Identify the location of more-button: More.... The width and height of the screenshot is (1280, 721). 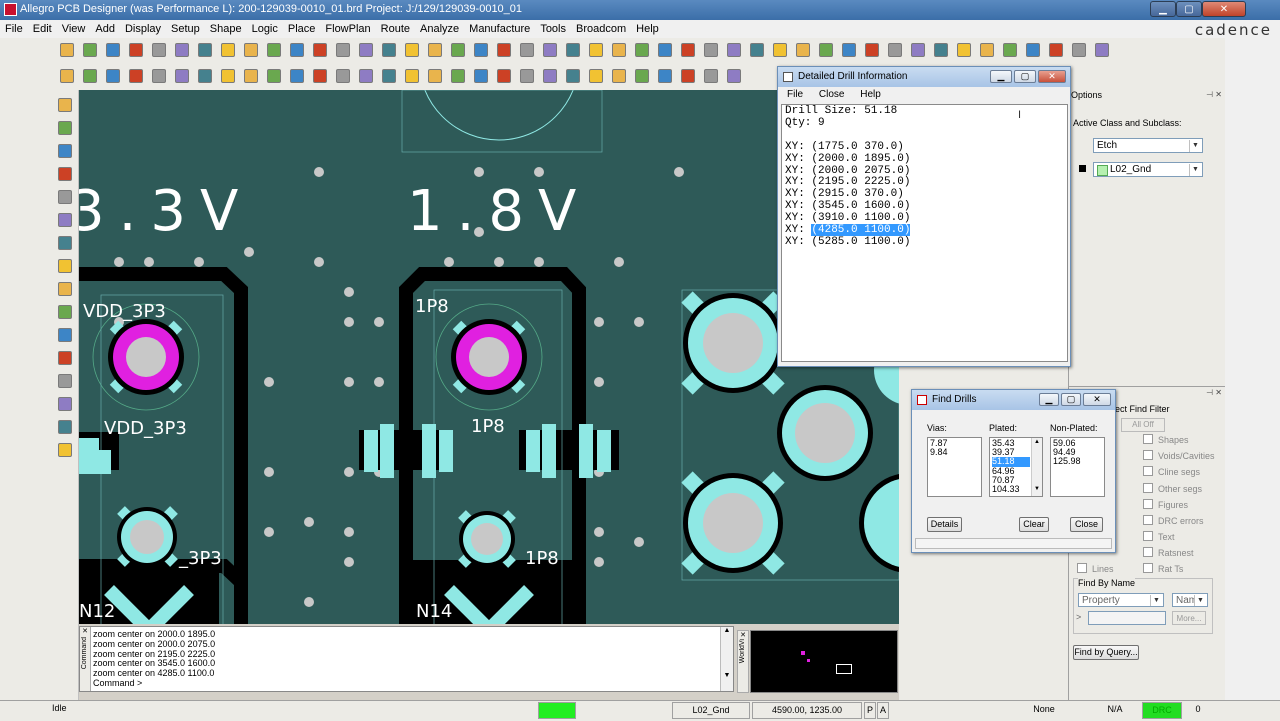
(1189, 618).